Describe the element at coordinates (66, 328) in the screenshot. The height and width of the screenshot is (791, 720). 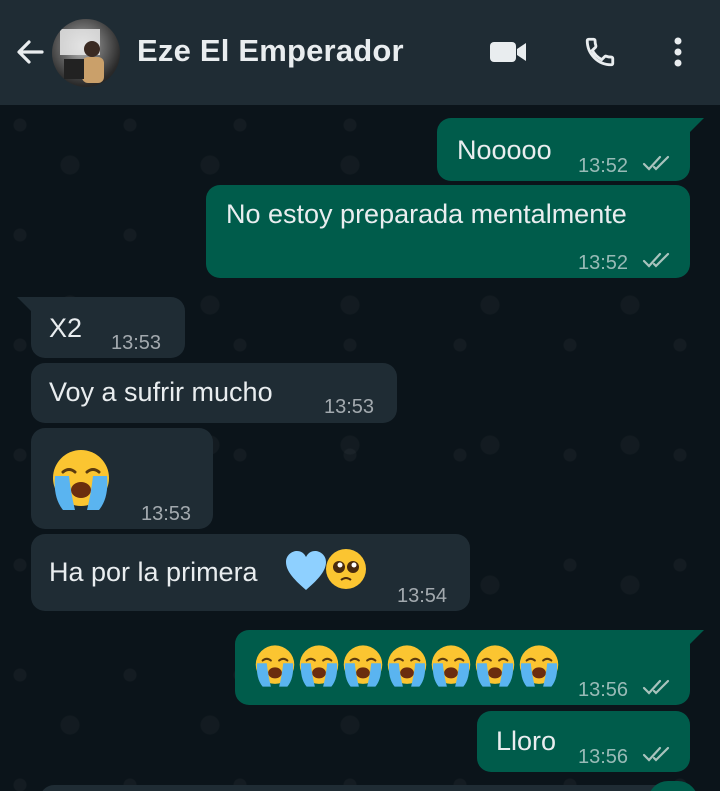
I see `message-text: X2` at that location.